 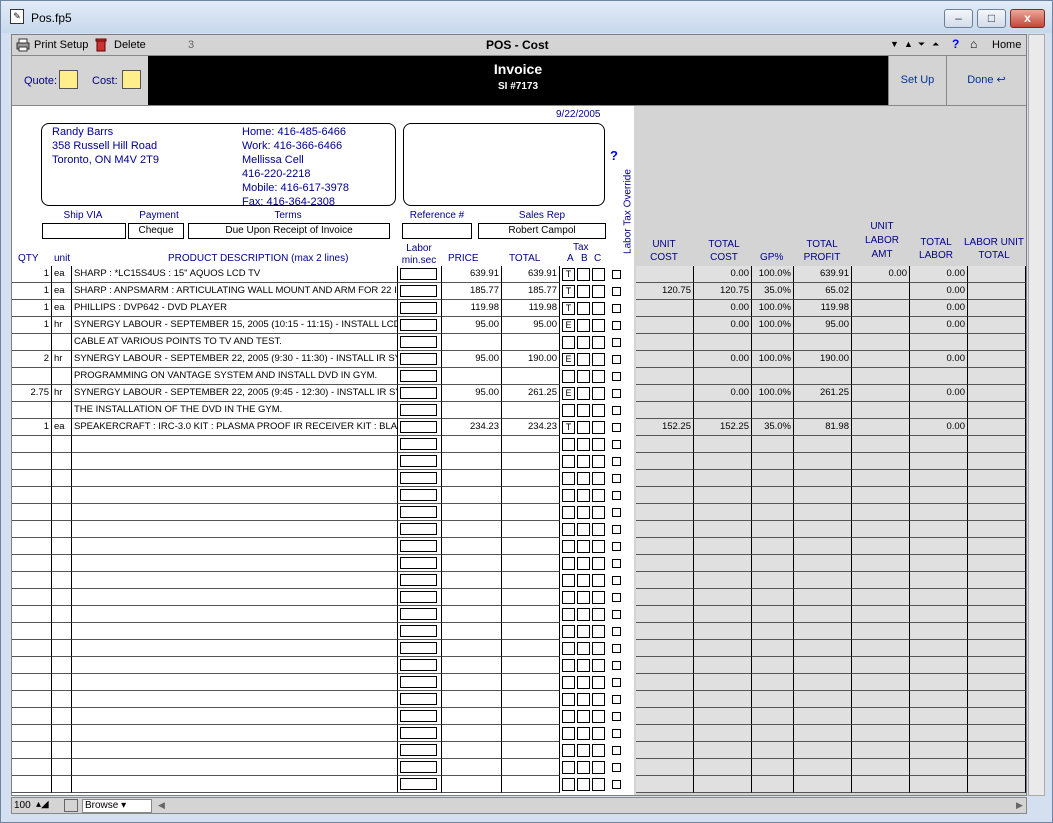 What do you see at coordinates (723, 291) in the screenshot?
I see `cell-tcost: 120.75` at bounding box center [723, 291].